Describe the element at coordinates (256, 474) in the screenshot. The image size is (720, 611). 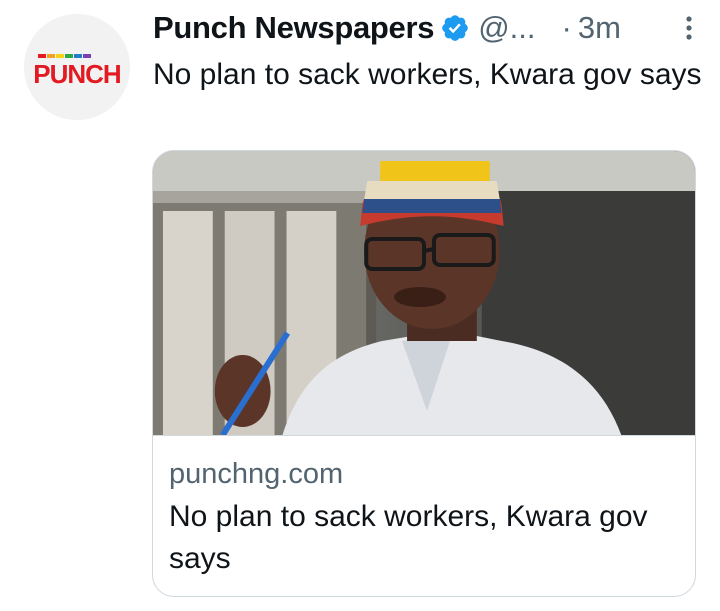
I see `card-domain: punchng.com` at that location.